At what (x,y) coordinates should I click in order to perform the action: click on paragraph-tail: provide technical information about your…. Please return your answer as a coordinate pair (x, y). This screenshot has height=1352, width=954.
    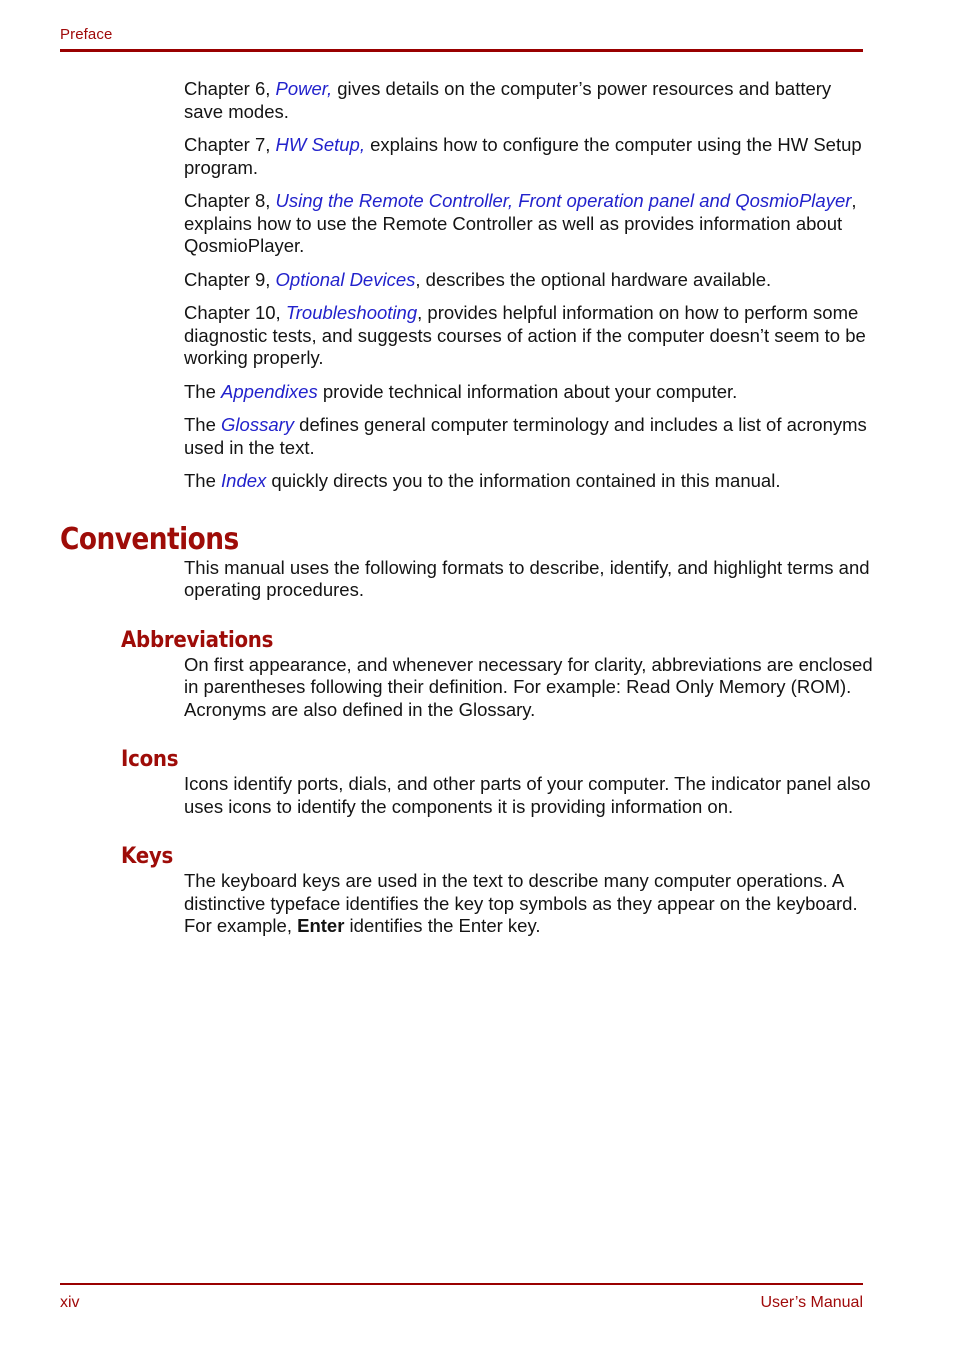
    Looking at the image, I should click on (527, 391).